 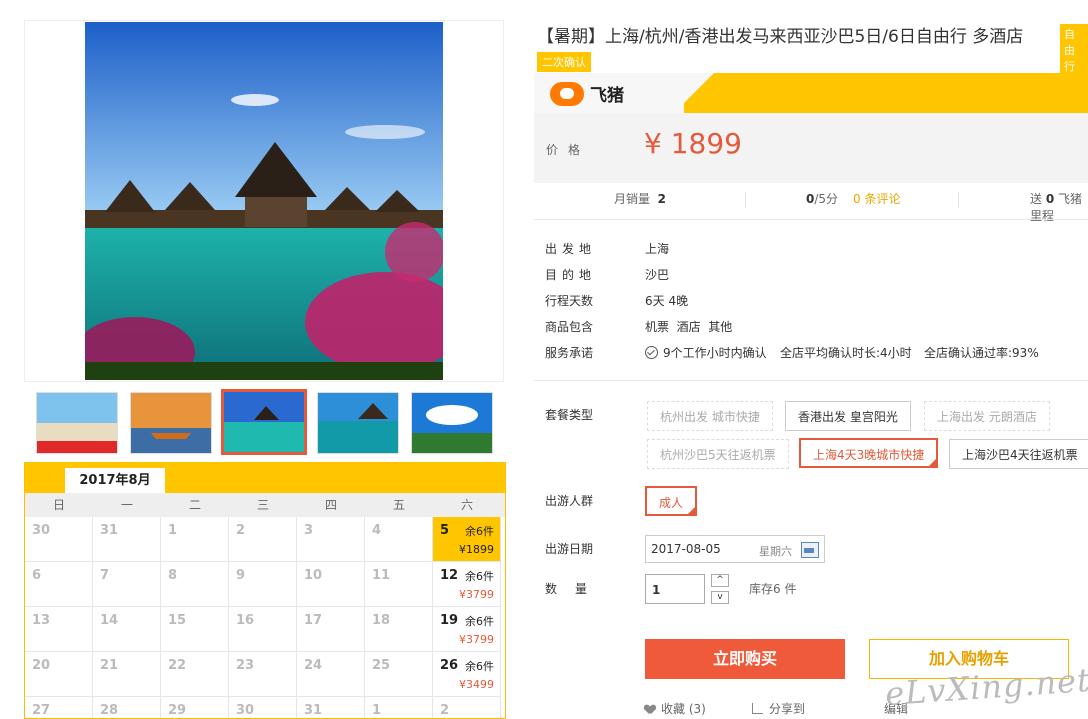 What do you see at coordinates (710, 416) in the screenshot?
I see `package-option-hangzhou-city: 杭州出发 城市快捷` at bounding box center [710, 416].